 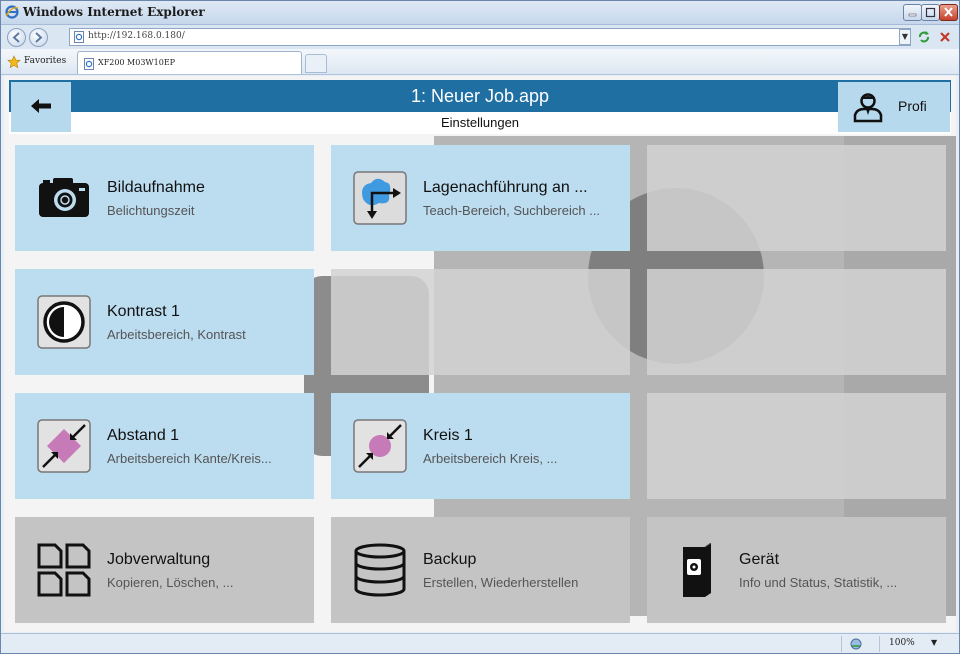 What do you see at coordinates (189, 62) in the screenshot?
I see `browser-tab: XF200 M03W10EP` at bounding box center [189, 62].